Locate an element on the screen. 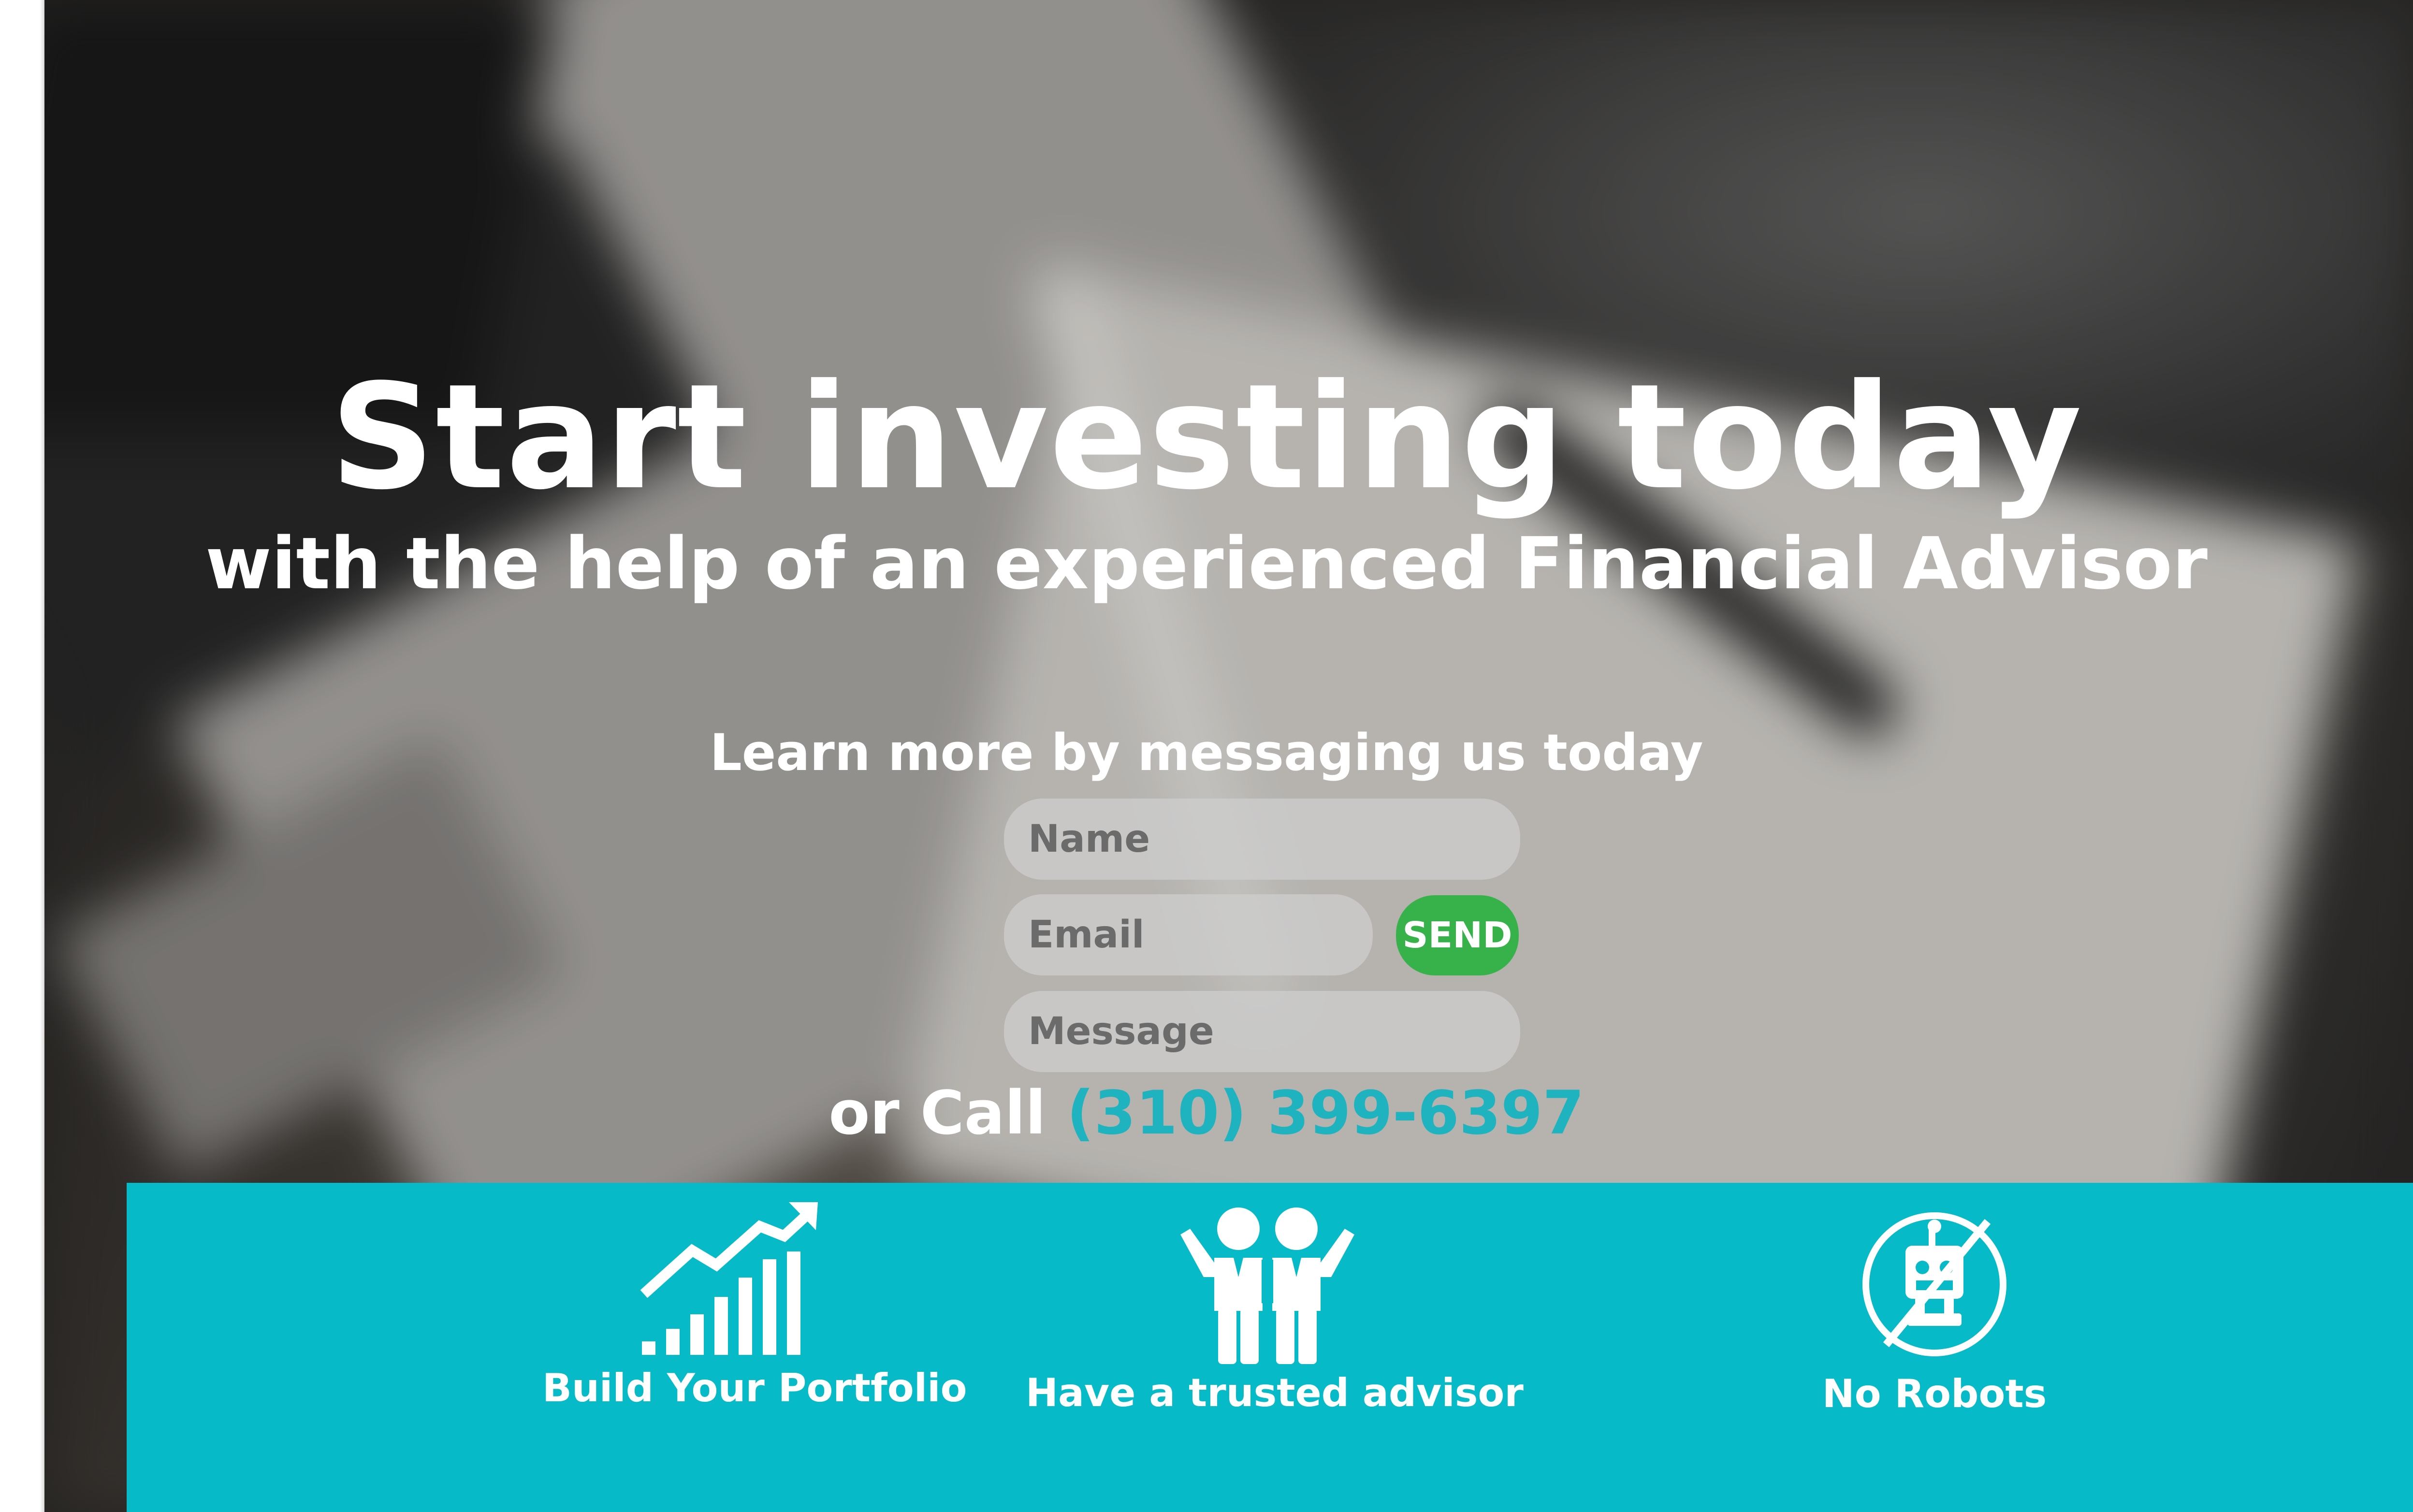 The image size is (2413, 1512). growth-chart-icon is located at coordinates (729, 1278).